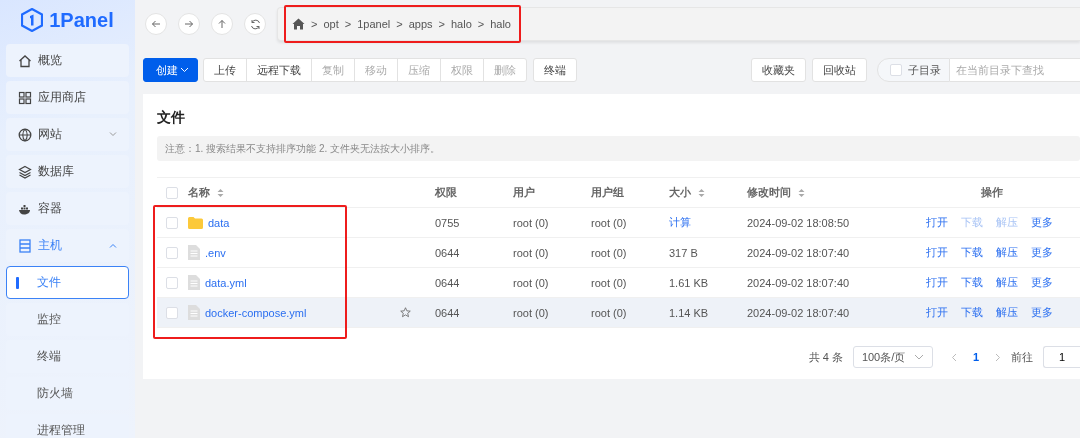 This screenshot has height=438, width=1080. What do you see at coordinates (67, 282) in the screenshot?
I see `sidebar-subitem: 文件` at bounding box center [67, 282].